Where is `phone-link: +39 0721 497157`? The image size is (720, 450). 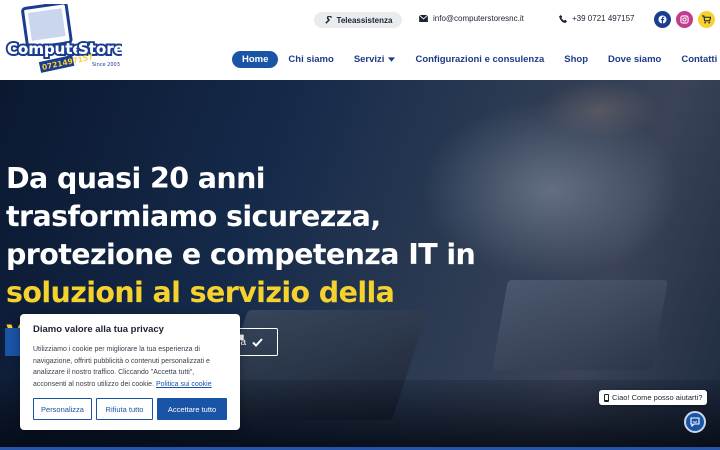
phone-link: +39 0721 497157 is located at coordinates (597, 18).